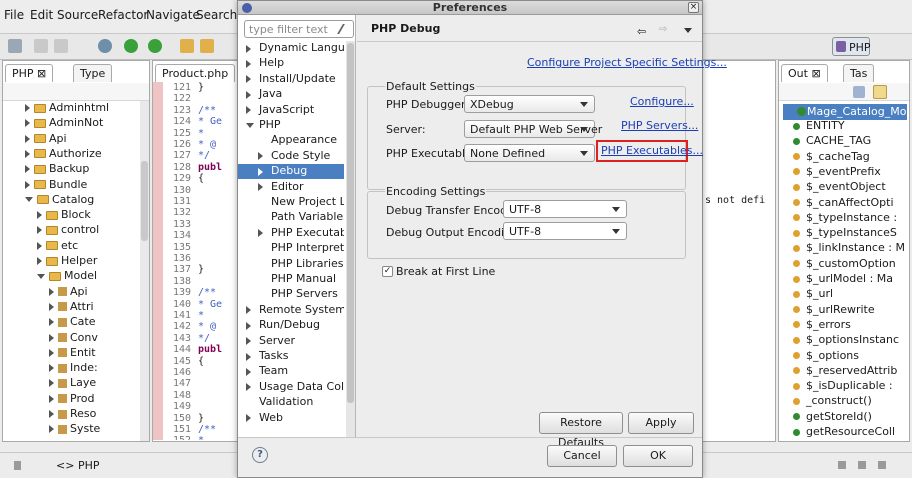  What do you see at coordinates (529, 104) in the screenshot?
I see `php-debugger-select: XDebug` at bounding box center [529, 104].